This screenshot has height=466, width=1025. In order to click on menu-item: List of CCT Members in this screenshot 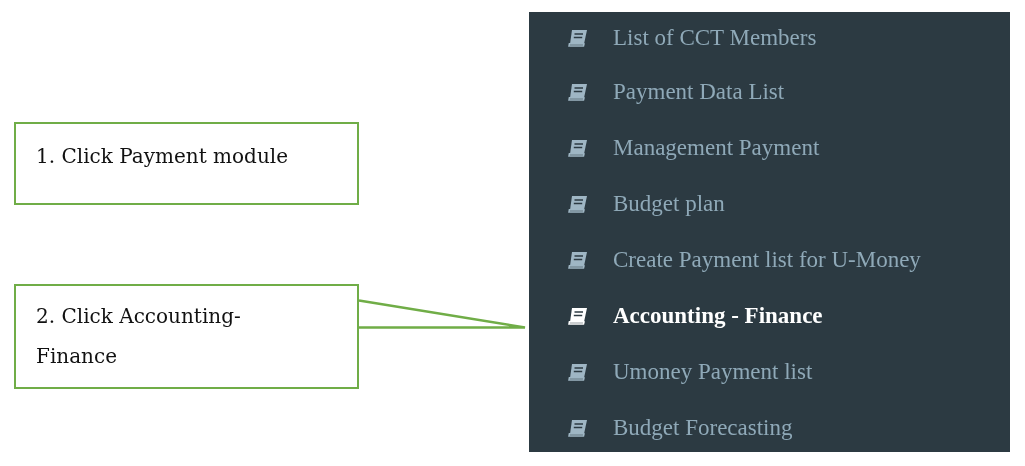, I will do `click(769, 38)`.